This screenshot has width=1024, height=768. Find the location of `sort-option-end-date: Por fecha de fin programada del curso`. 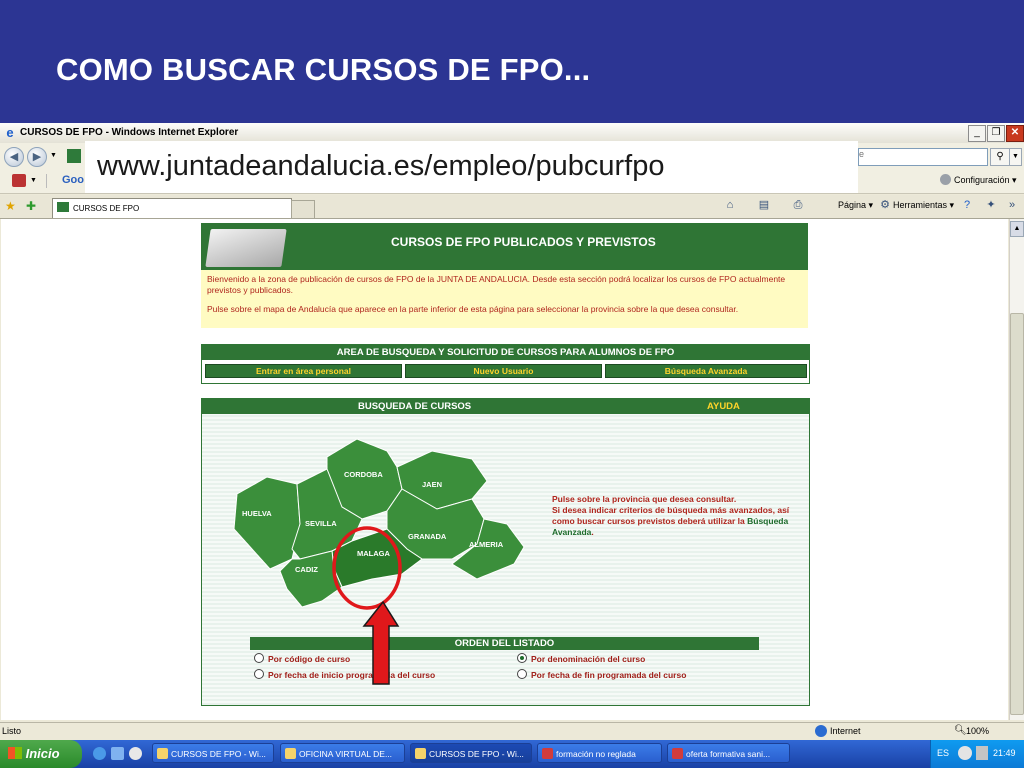

sort-option-end-date: Por fecha de fin programada del curso is located at coordinates (601, 674).